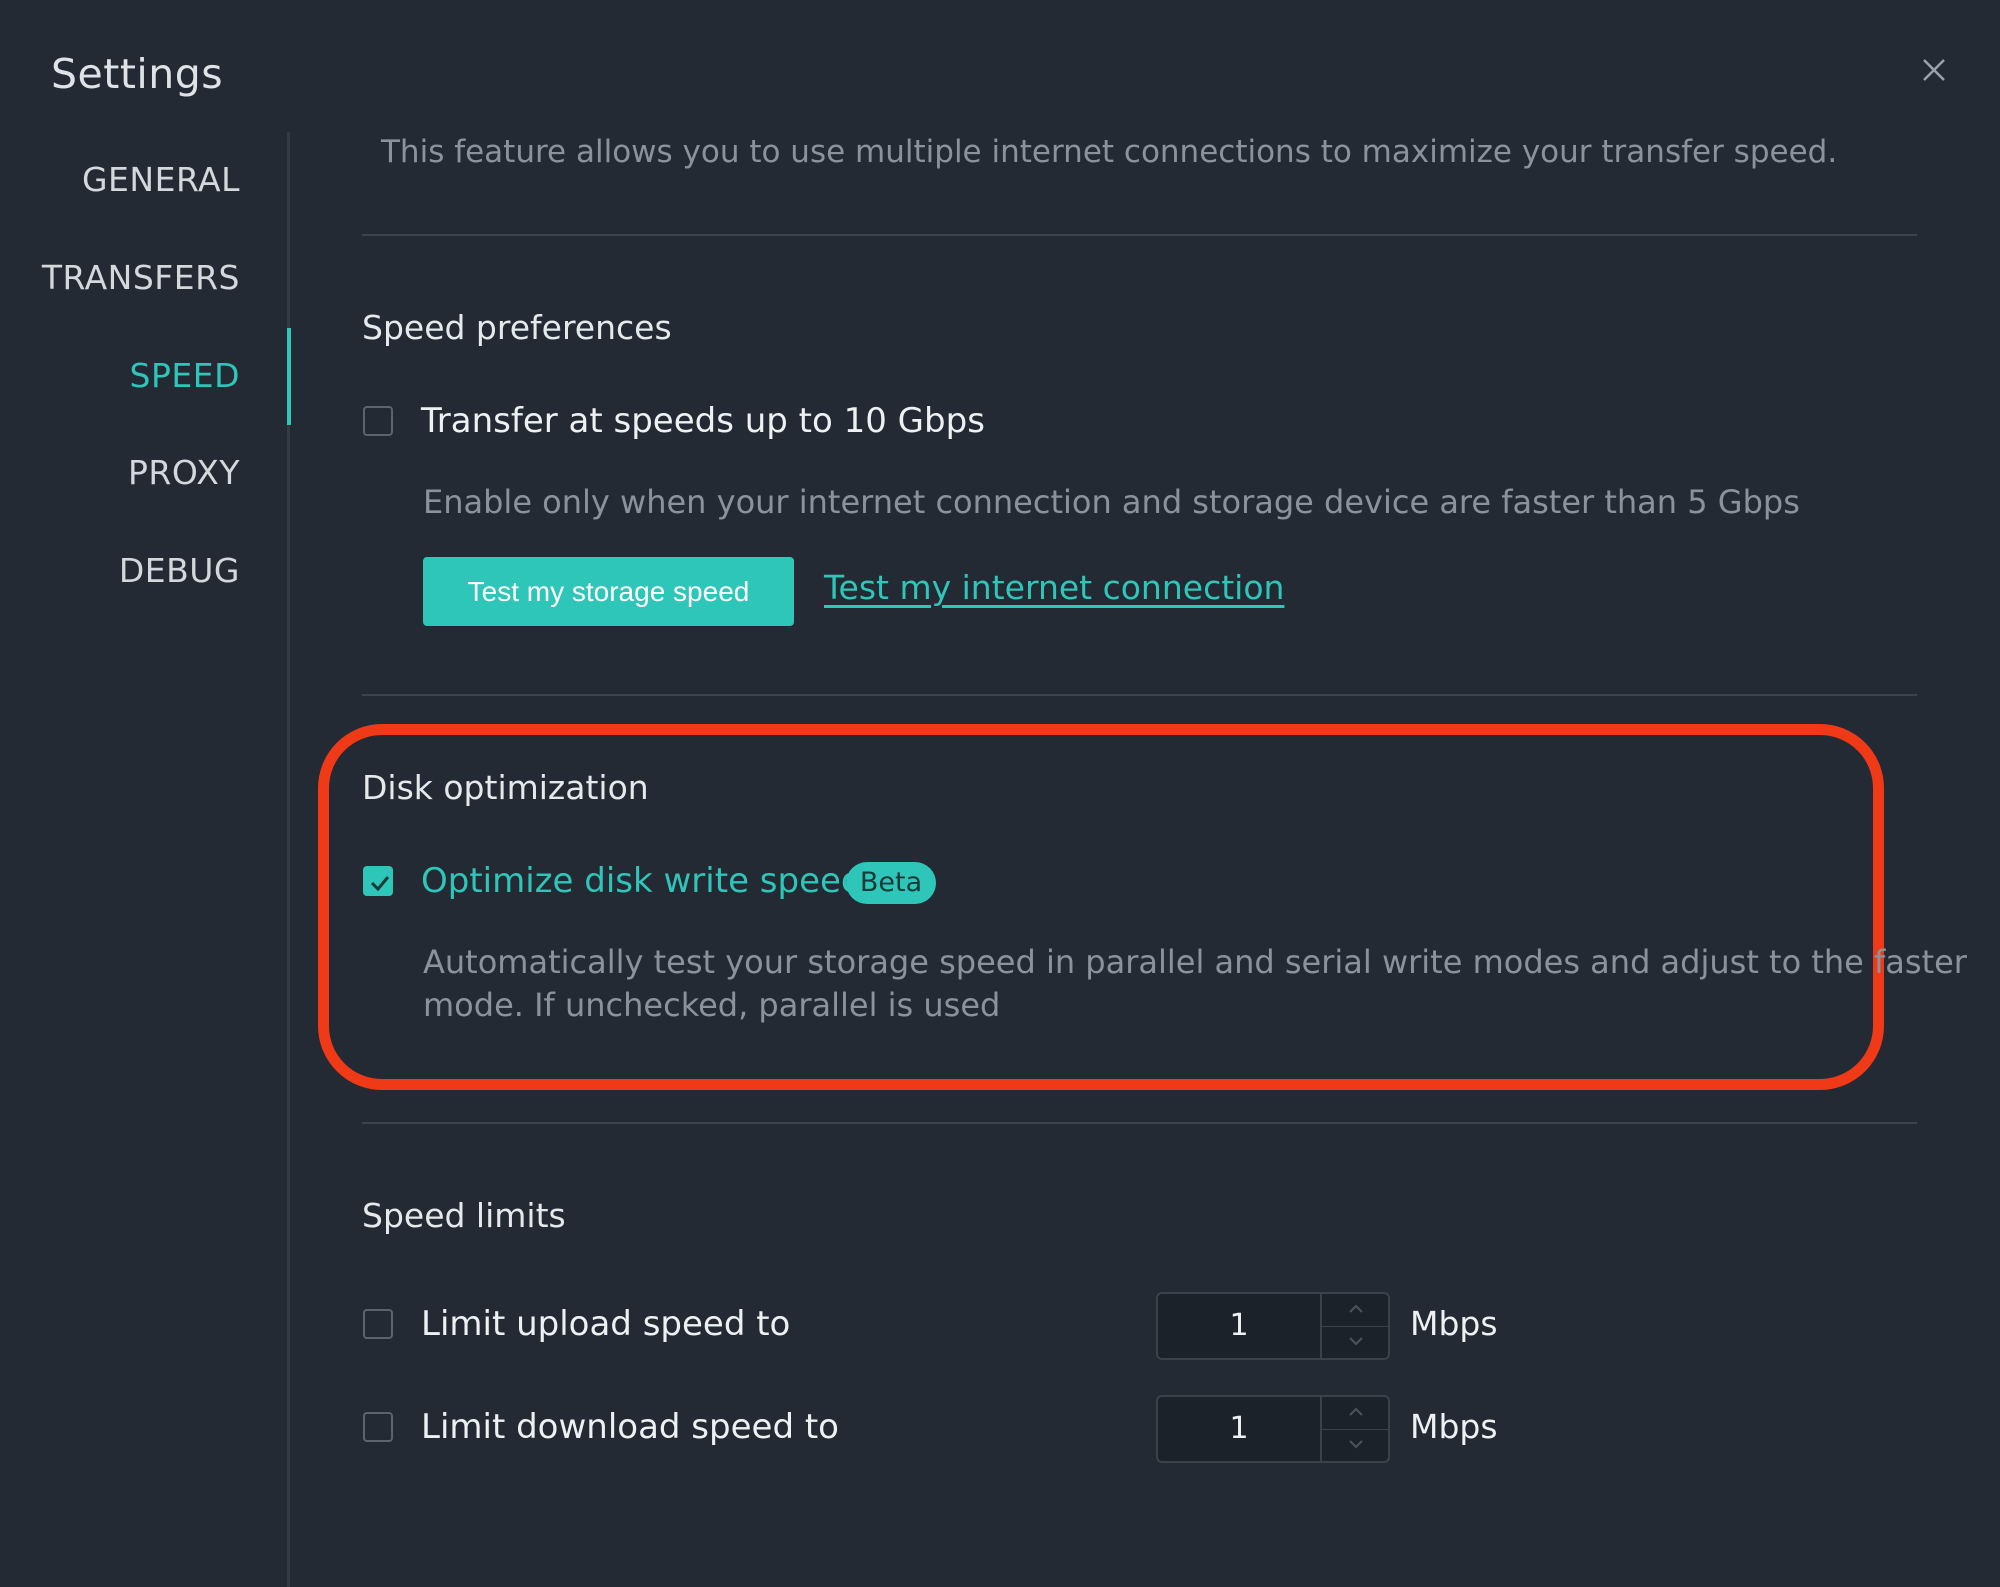  What do you see at coordinates (378, 421) in the screenshot?
I see `transfer-10gbps-checkbox` at bounding box center [378, 421].